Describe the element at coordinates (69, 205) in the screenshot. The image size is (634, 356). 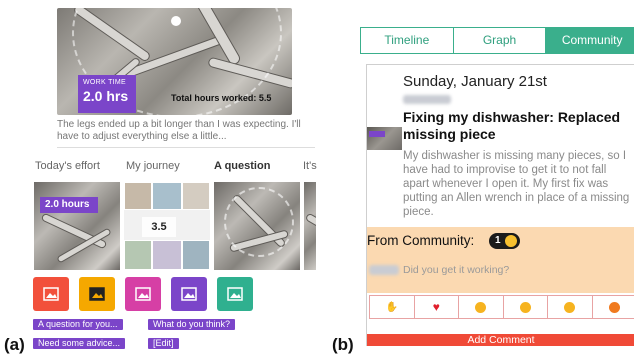
I see `thumbnail-hours-tag: 2.0 hours` at that location.